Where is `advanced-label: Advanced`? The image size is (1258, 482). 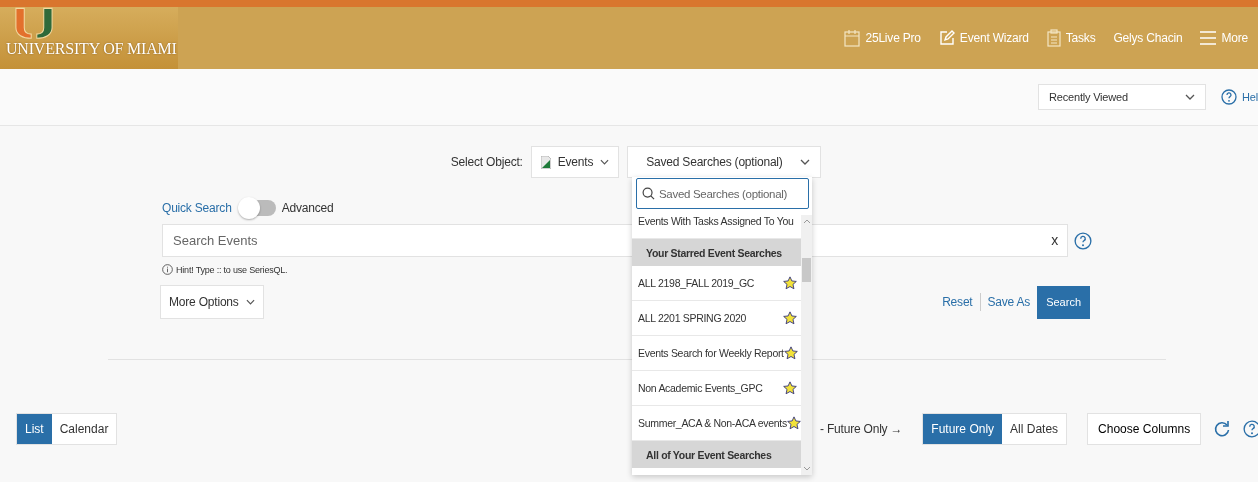 advanced-label: Advanced is located at coordinates (307, 208).